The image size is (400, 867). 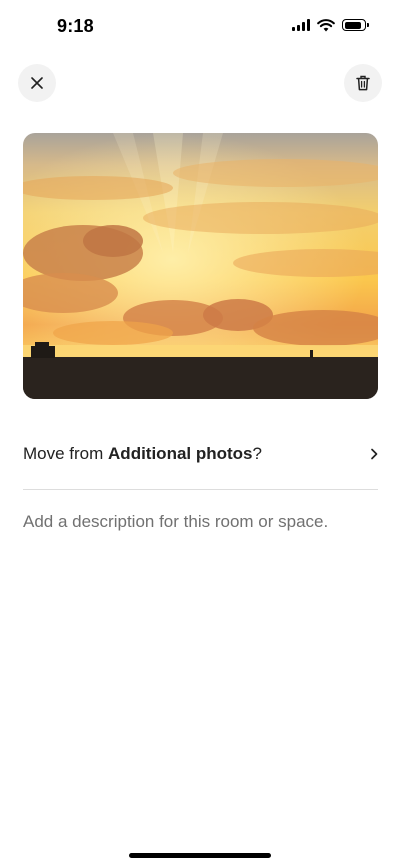 I want to click on chevron-right-icon, so click(x=374, y=454).